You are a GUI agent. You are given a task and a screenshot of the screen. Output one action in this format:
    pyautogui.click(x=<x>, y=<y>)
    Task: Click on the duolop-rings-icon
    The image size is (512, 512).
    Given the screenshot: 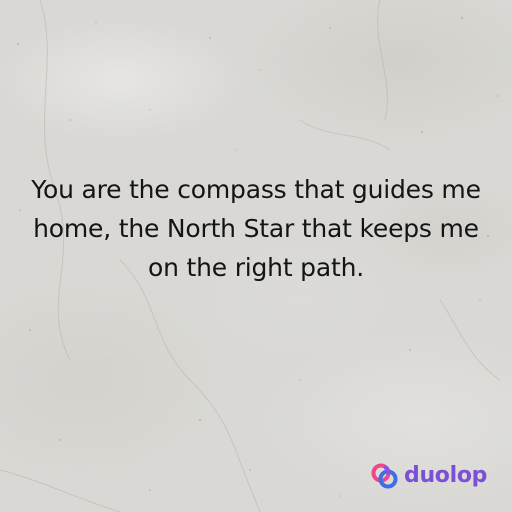 What is the action you would take?
    pyautogui.click(x=384, y=476)
    